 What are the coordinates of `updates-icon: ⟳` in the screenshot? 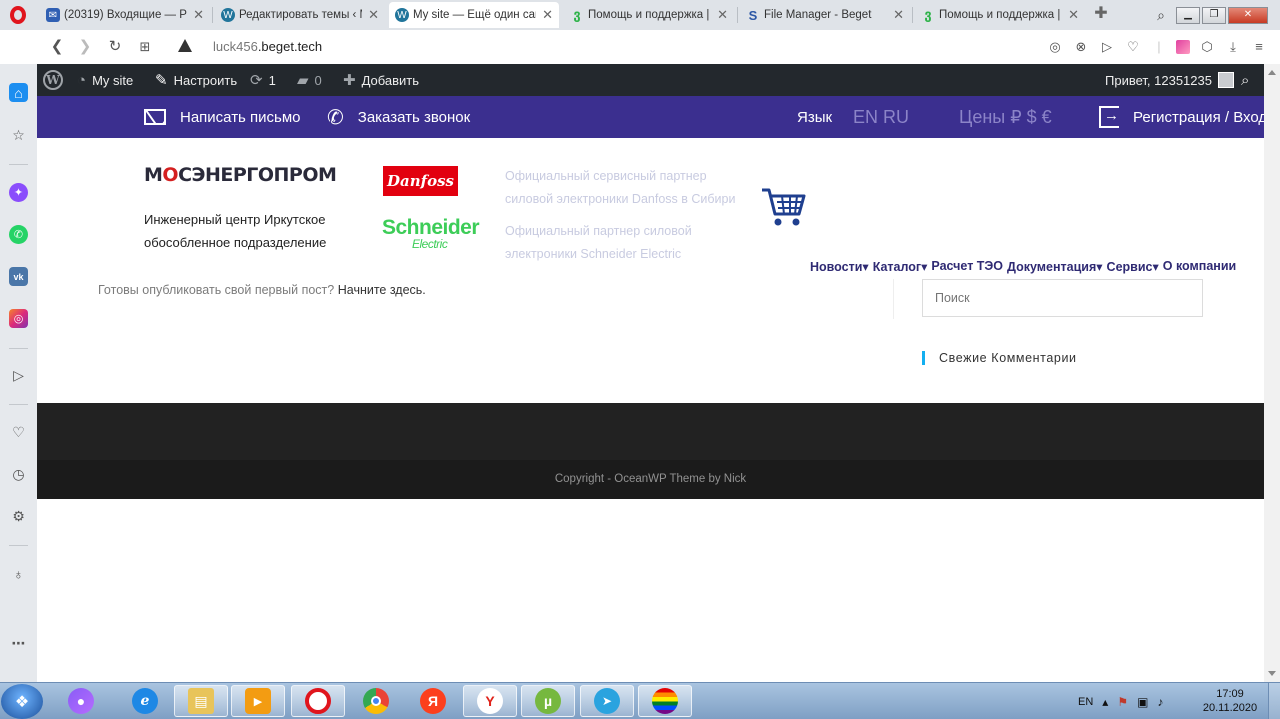 It's located at (256, 80).